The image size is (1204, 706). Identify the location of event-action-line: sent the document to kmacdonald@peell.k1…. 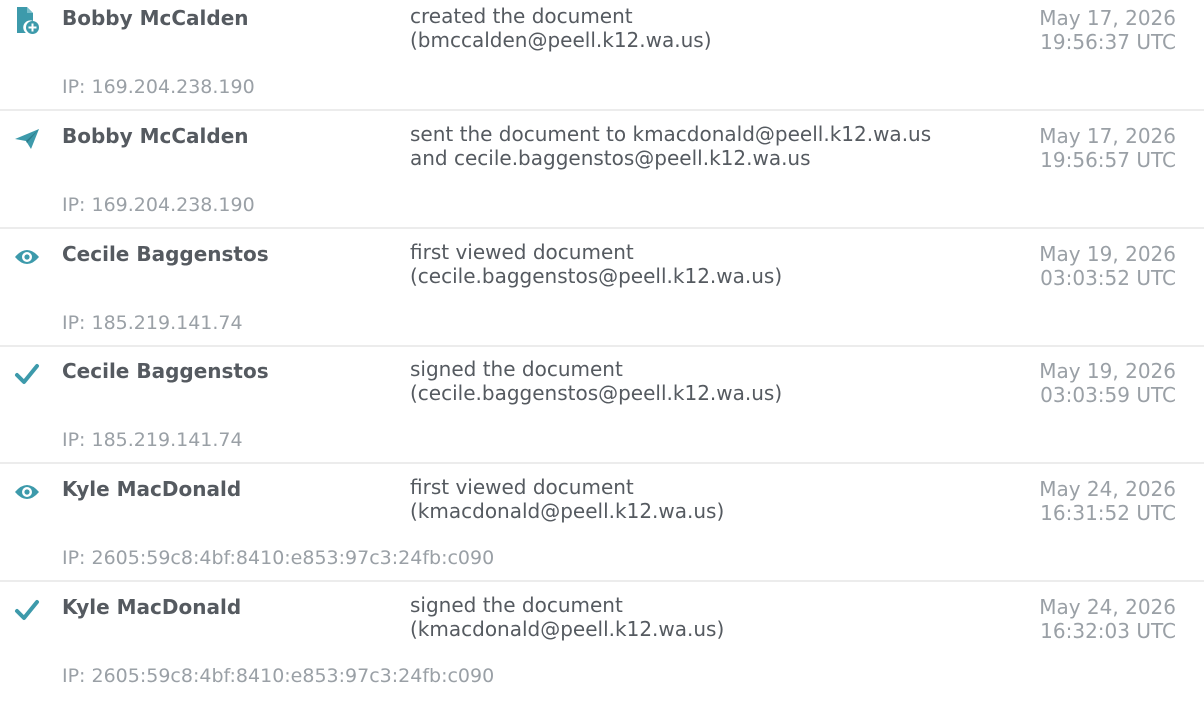
(671, 134).